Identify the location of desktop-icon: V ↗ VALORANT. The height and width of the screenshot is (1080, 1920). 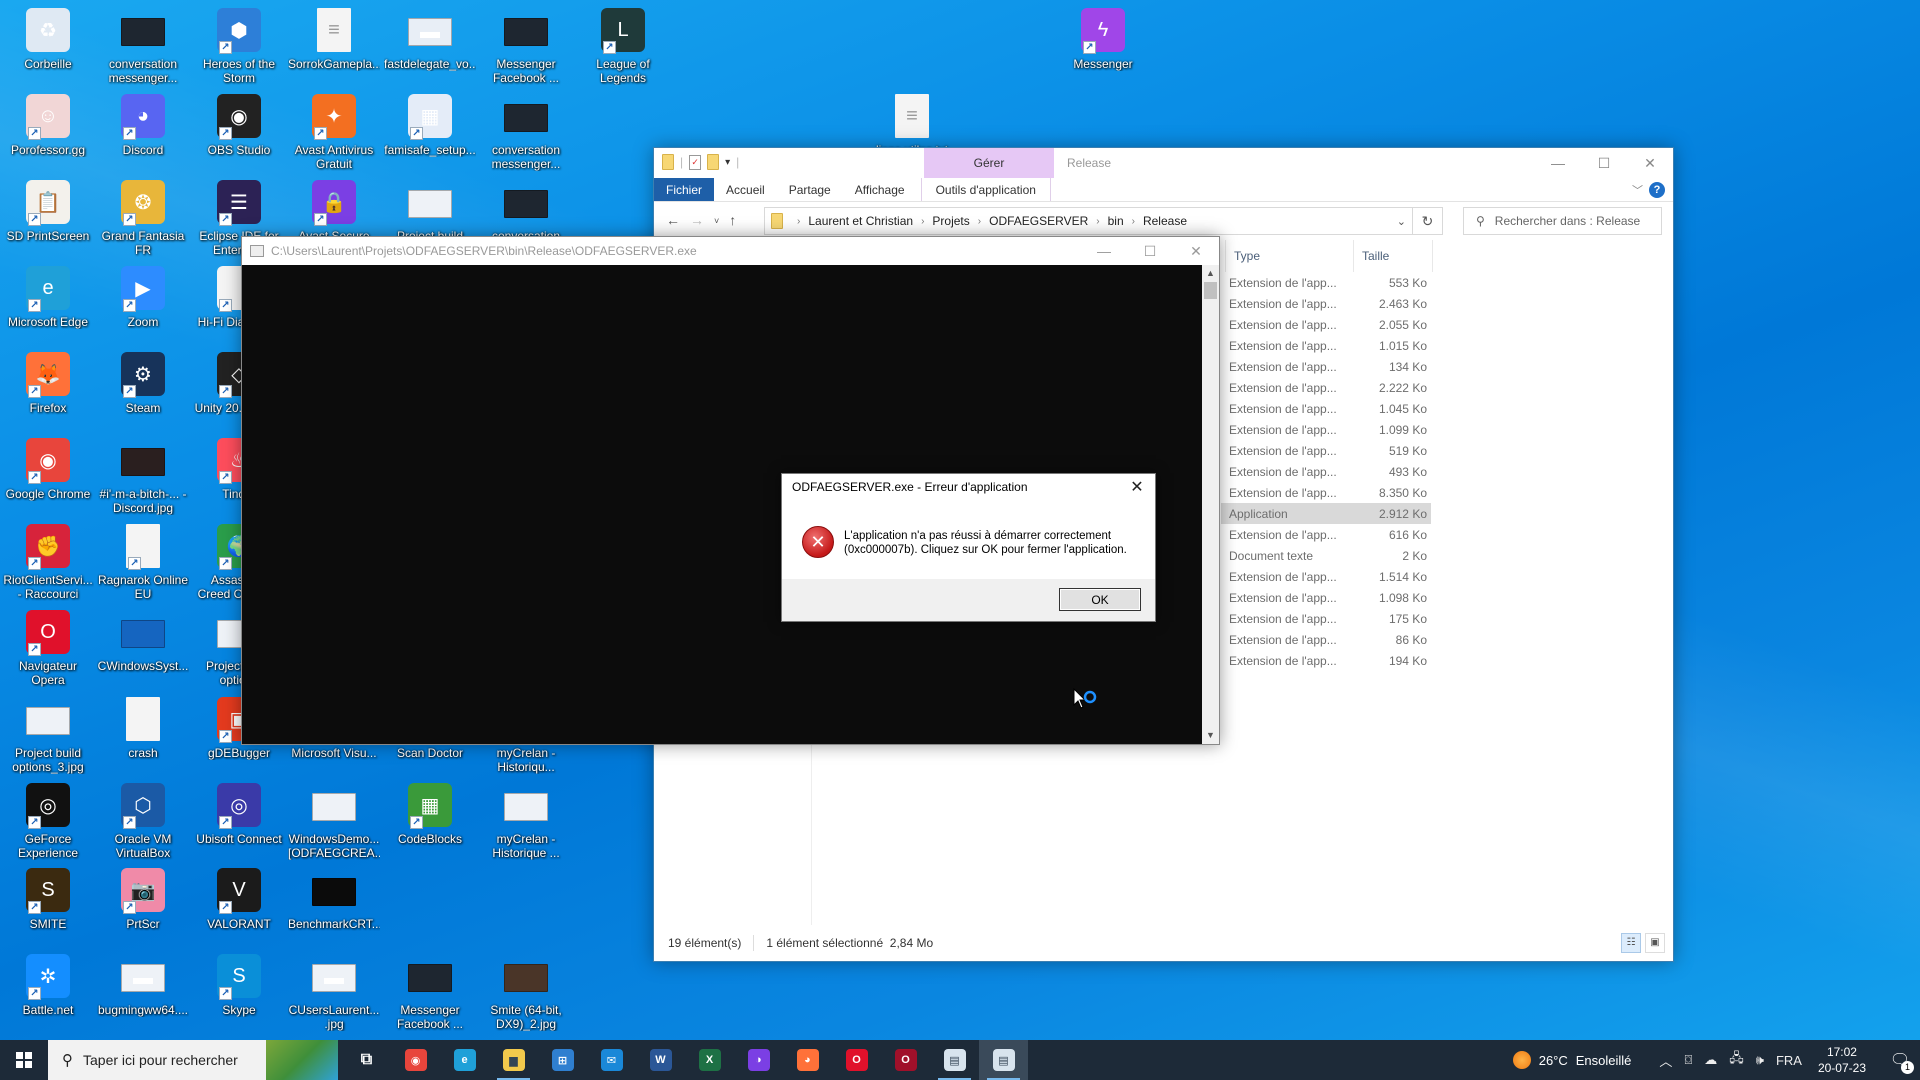
(239, 899).